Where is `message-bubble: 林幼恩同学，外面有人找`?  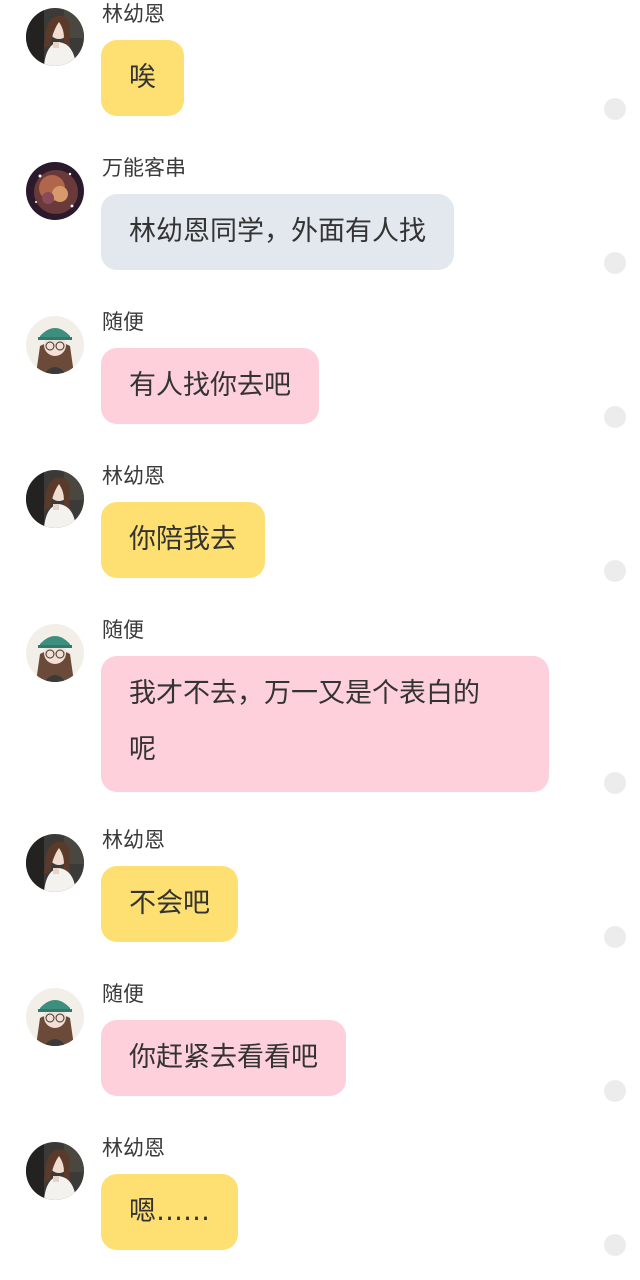
message-bubble: 林幼恩同学，外面有人找 is located at coordinates (277, 232).